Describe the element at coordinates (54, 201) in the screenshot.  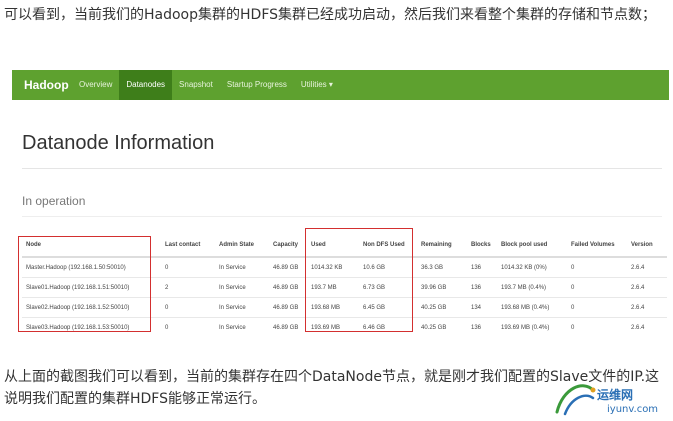
I see `section-title: In operation` at that location.